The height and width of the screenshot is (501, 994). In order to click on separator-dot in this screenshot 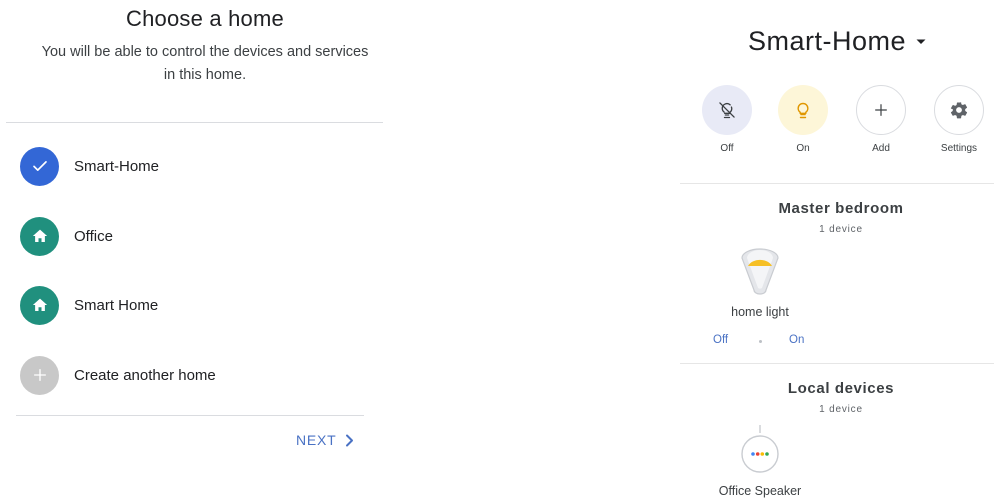, I will do `click(760, 341)`.